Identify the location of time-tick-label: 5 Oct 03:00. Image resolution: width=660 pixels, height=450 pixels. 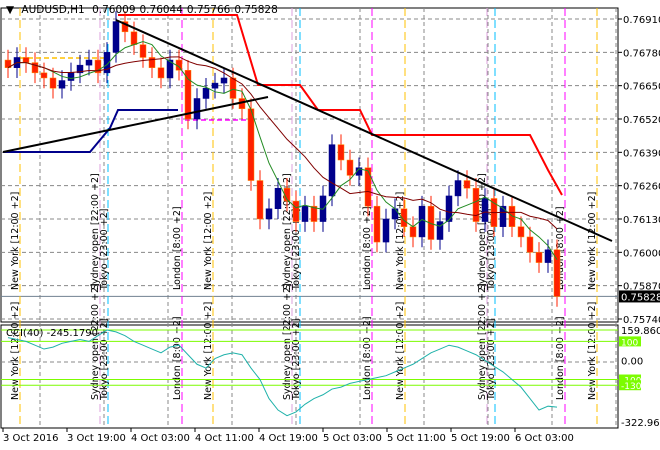
(352, 438).